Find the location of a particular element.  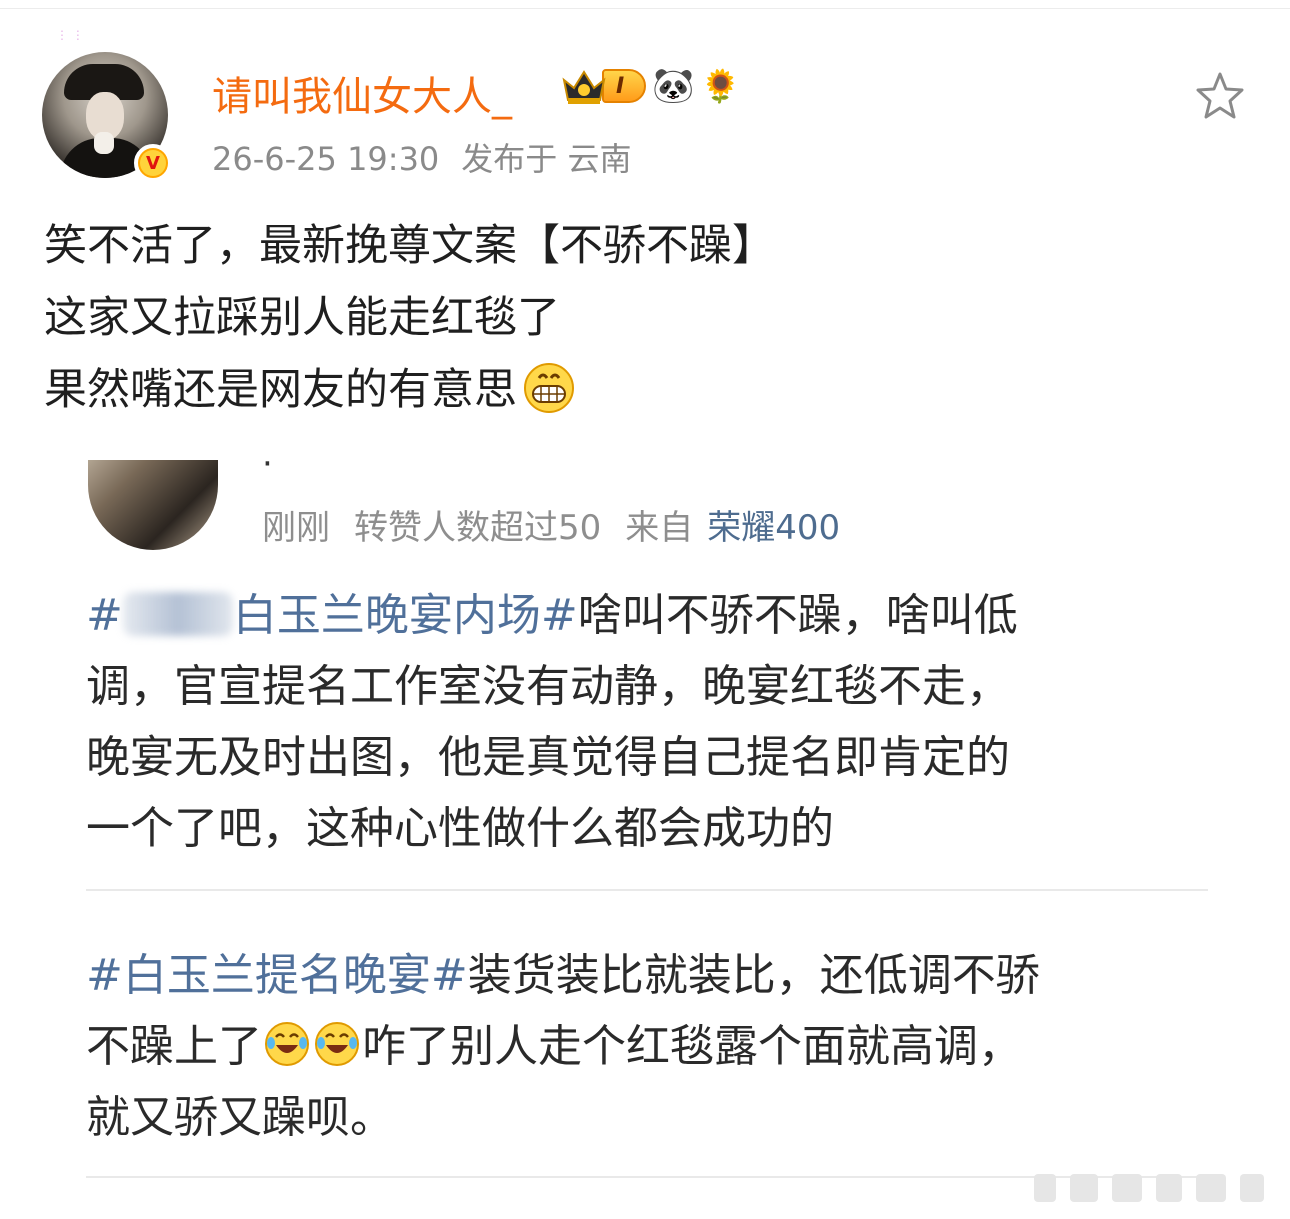

crown-icon is located at coordinates (584, 86).